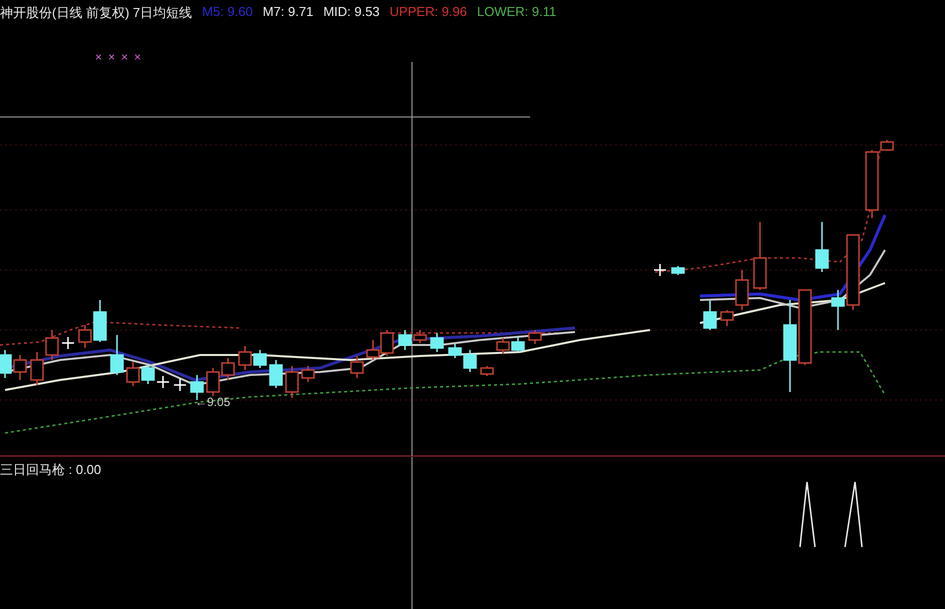  I want to click on indicator-value: M7: 9.71, so click(288, 12).